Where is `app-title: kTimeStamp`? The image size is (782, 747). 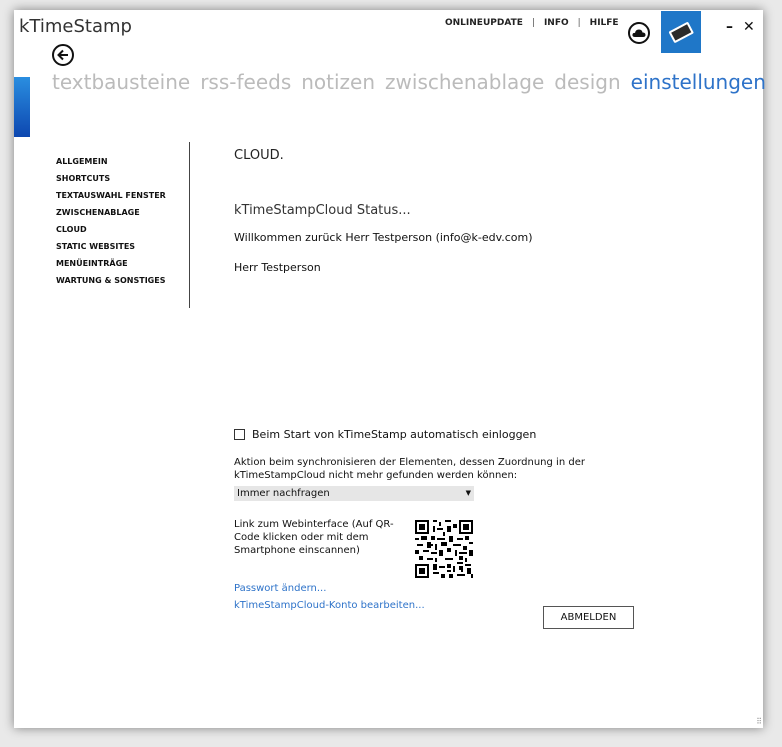
app-title: kTimeStamp is located at coordinates (75, 26).